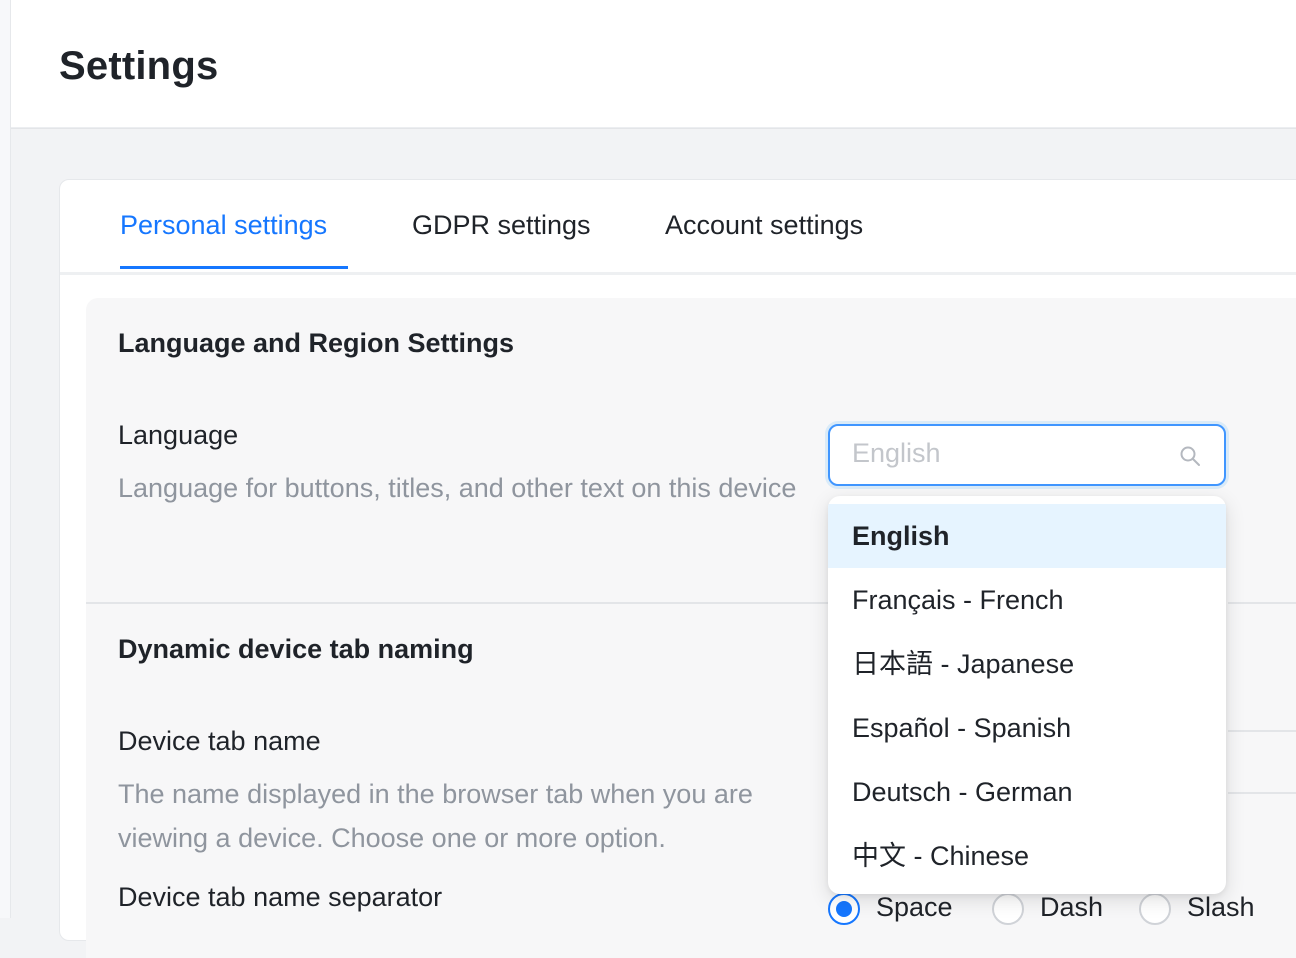 The height and width of the screenshot is (958, 1296). Describe the element at coordinates (223, 236) in the screenshot. I see `tab-personal-settings: Personal settings` at that location.